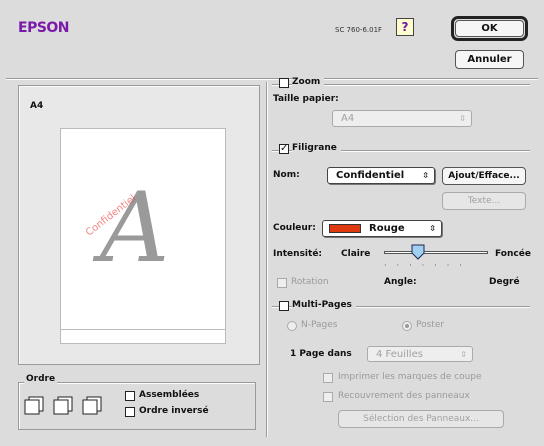  Describe the element at coordinates (37, 106) in the screenshot. I see `paper-size-label: A4` at that location.